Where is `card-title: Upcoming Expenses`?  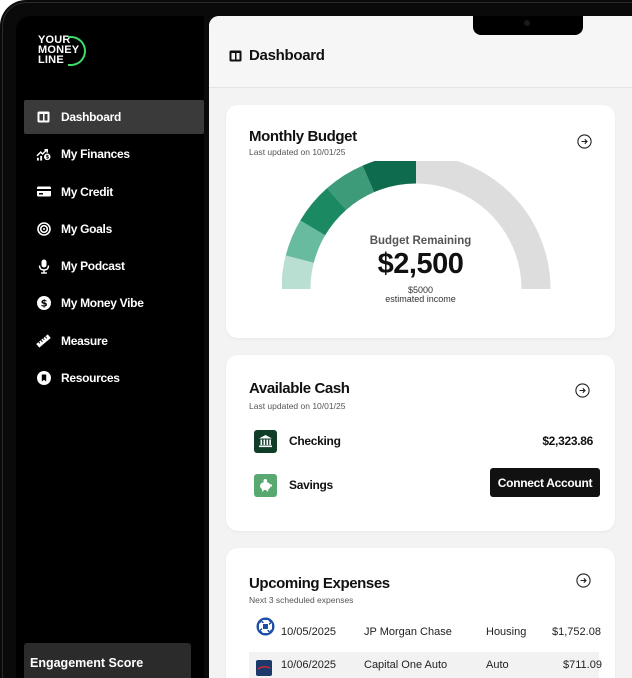
card-title: Upcoming Expenses is located at coordinates (319, 583).